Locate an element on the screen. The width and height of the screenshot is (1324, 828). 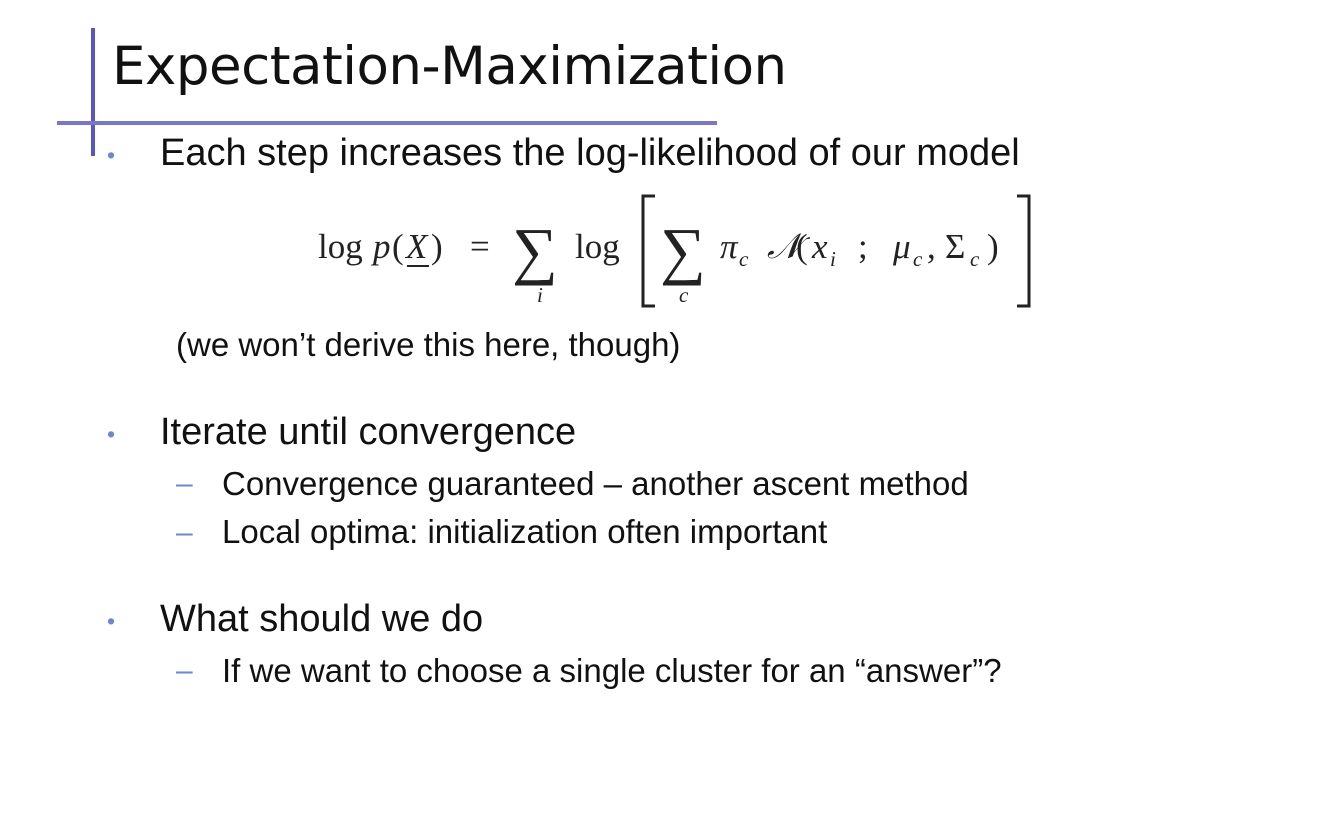
left-square-bracket is located at coordinates (648, 251).